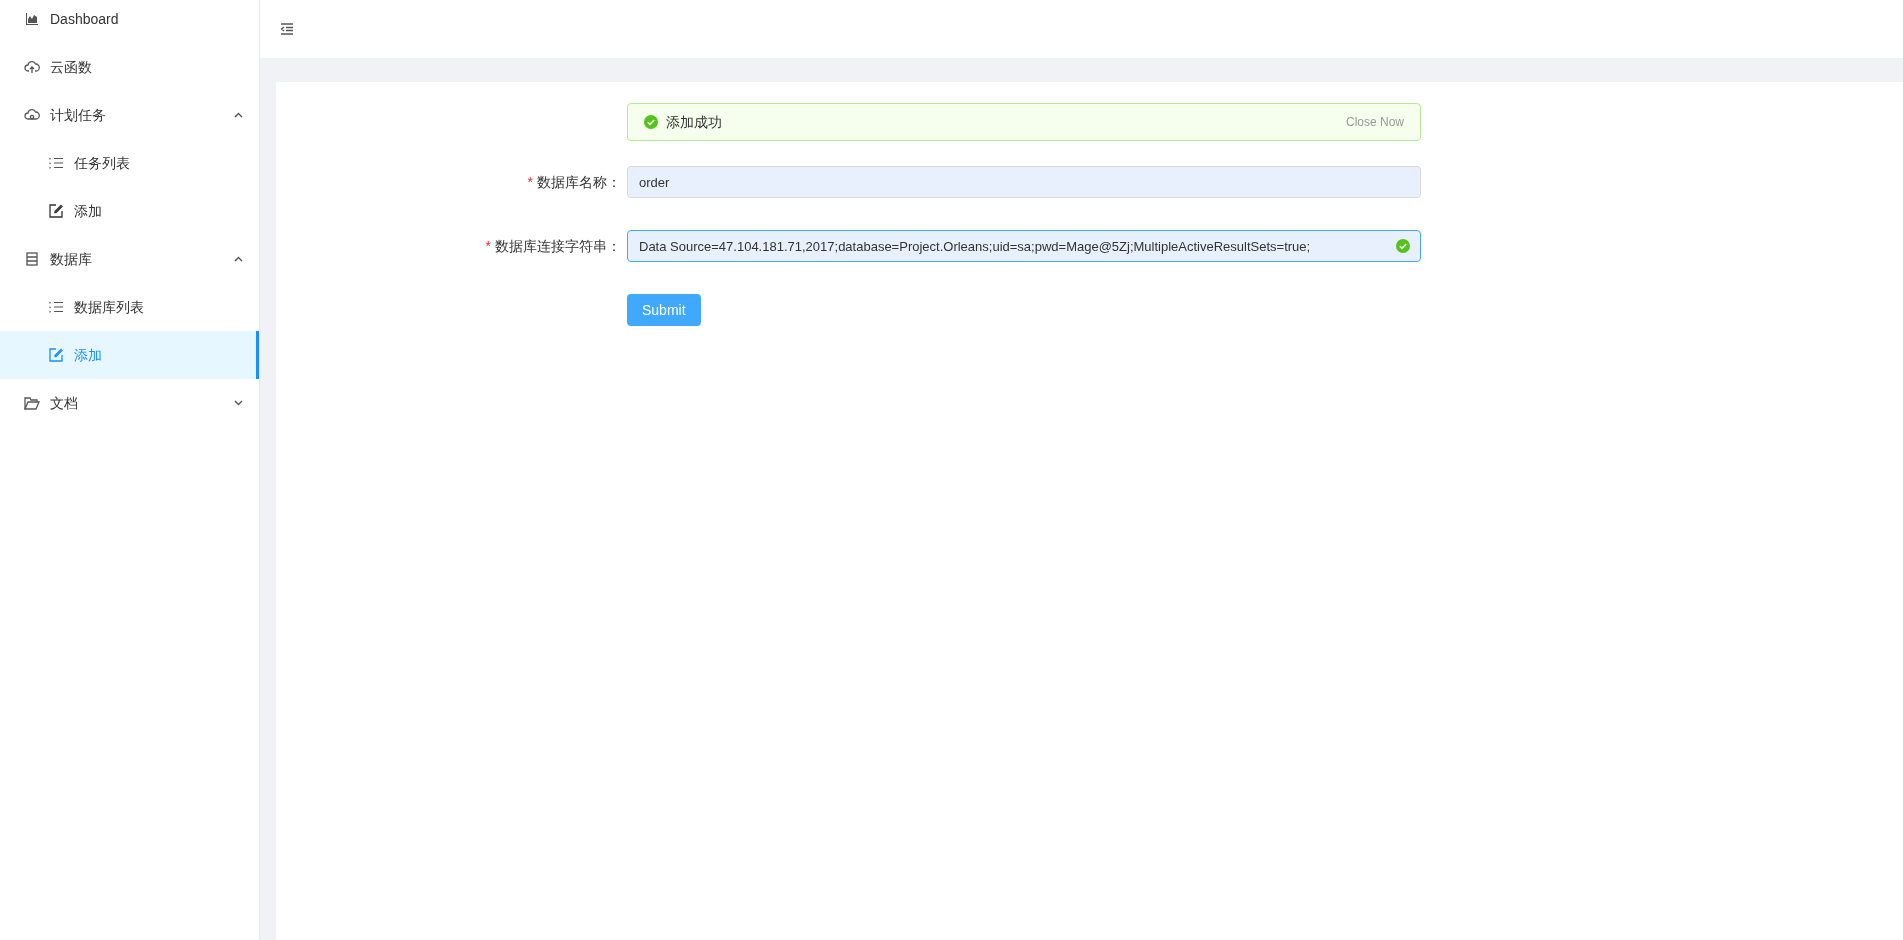 This screenshot has height=940, width=1903. I want to click on alert-message: 添加成功, so click(694, 122).